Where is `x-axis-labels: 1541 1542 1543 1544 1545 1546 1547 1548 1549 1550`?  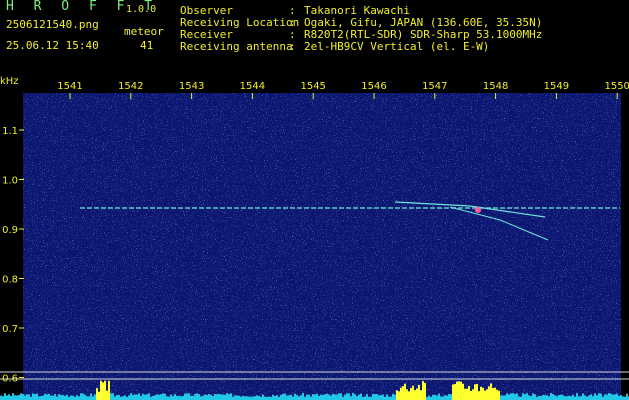 x-axis-labels: 1541 1542 1543 1544 1545 1546 1547 1548 1549 1550 is located at coordinates (343, 86).